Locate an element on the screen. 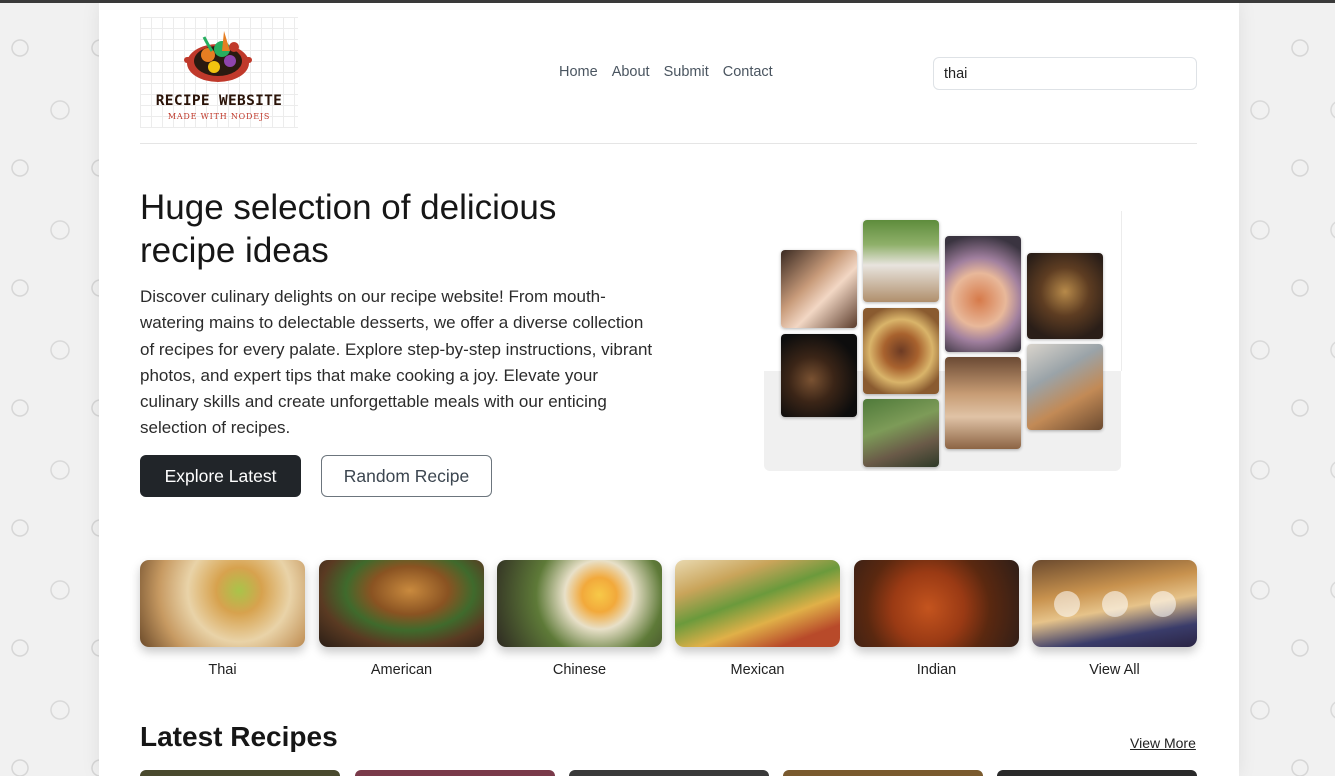 This screenshot has width=1335, height=776. view-more-link: View More is located at coordinates (1163, 743).